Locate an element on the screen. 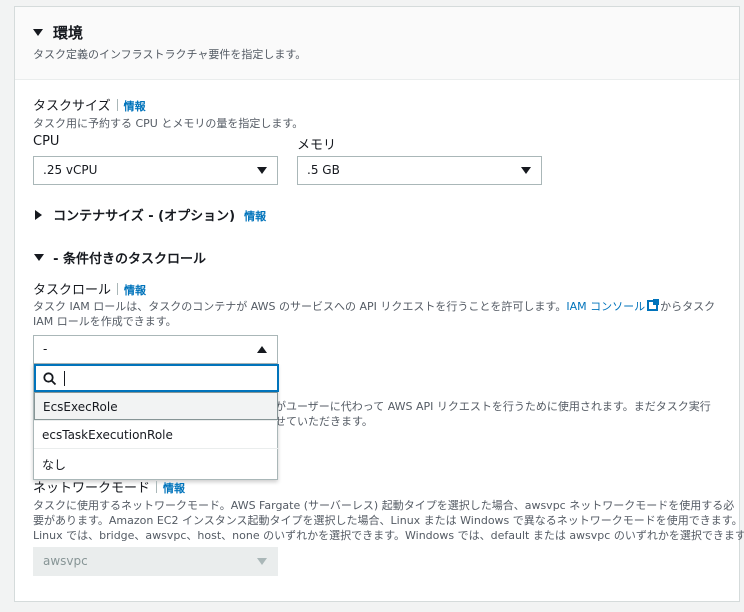  network-mode-header: ネットワークモード 情報 is located at coordinates (109, 486).